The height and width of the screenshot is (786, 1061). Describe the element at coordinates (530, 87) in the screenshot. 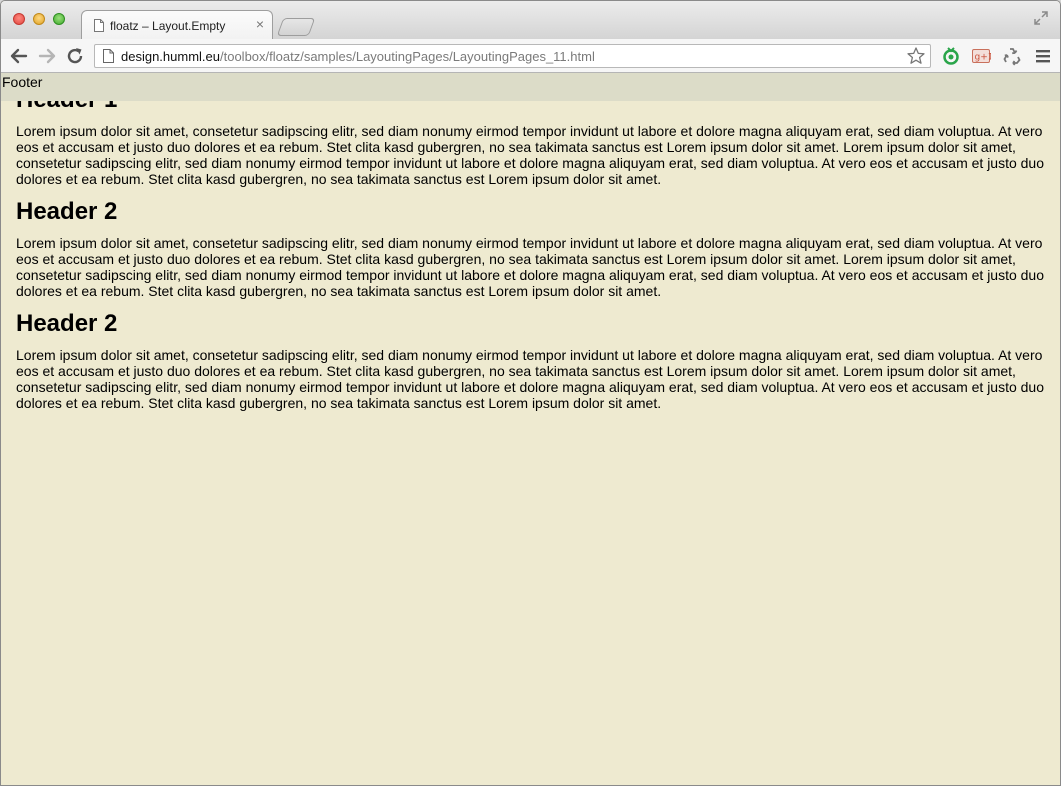

I see `footer-bar: Footer` at that location.